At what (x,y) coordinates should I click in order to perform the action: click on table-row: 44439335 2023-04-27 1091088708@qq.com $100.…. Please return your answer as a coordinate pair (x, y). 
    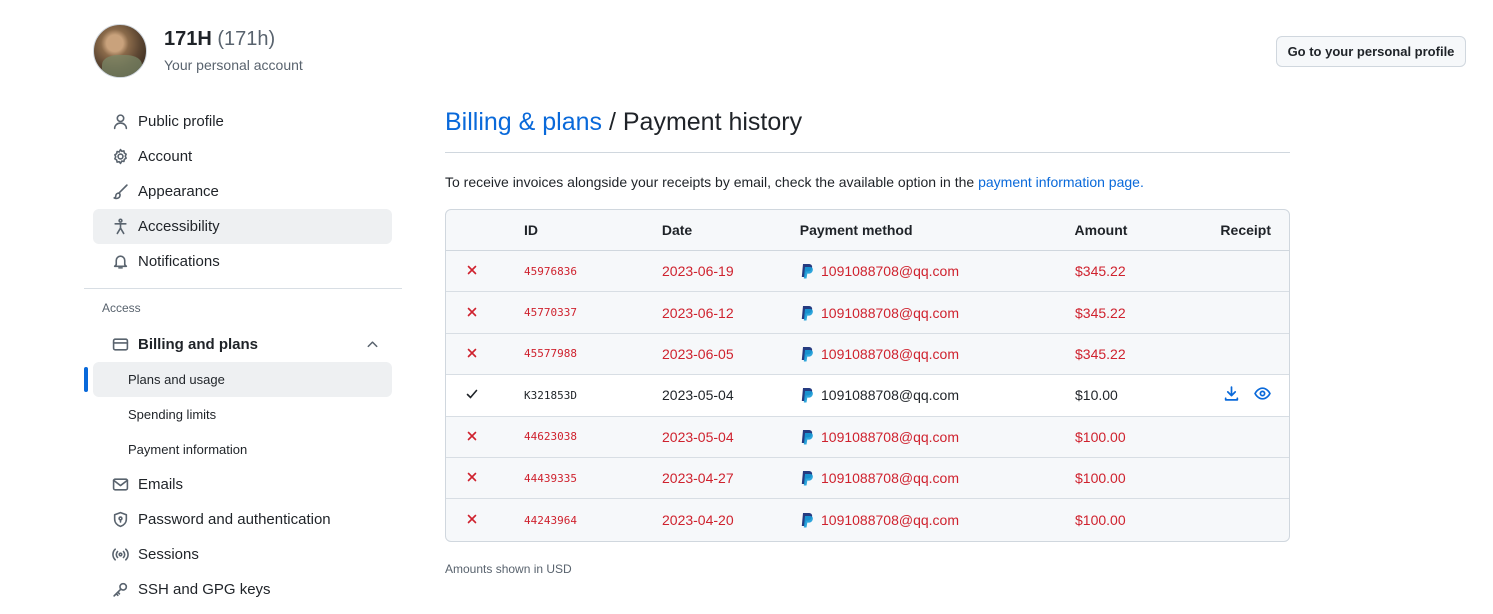
    Looking at the image, I should click on (867, 479).